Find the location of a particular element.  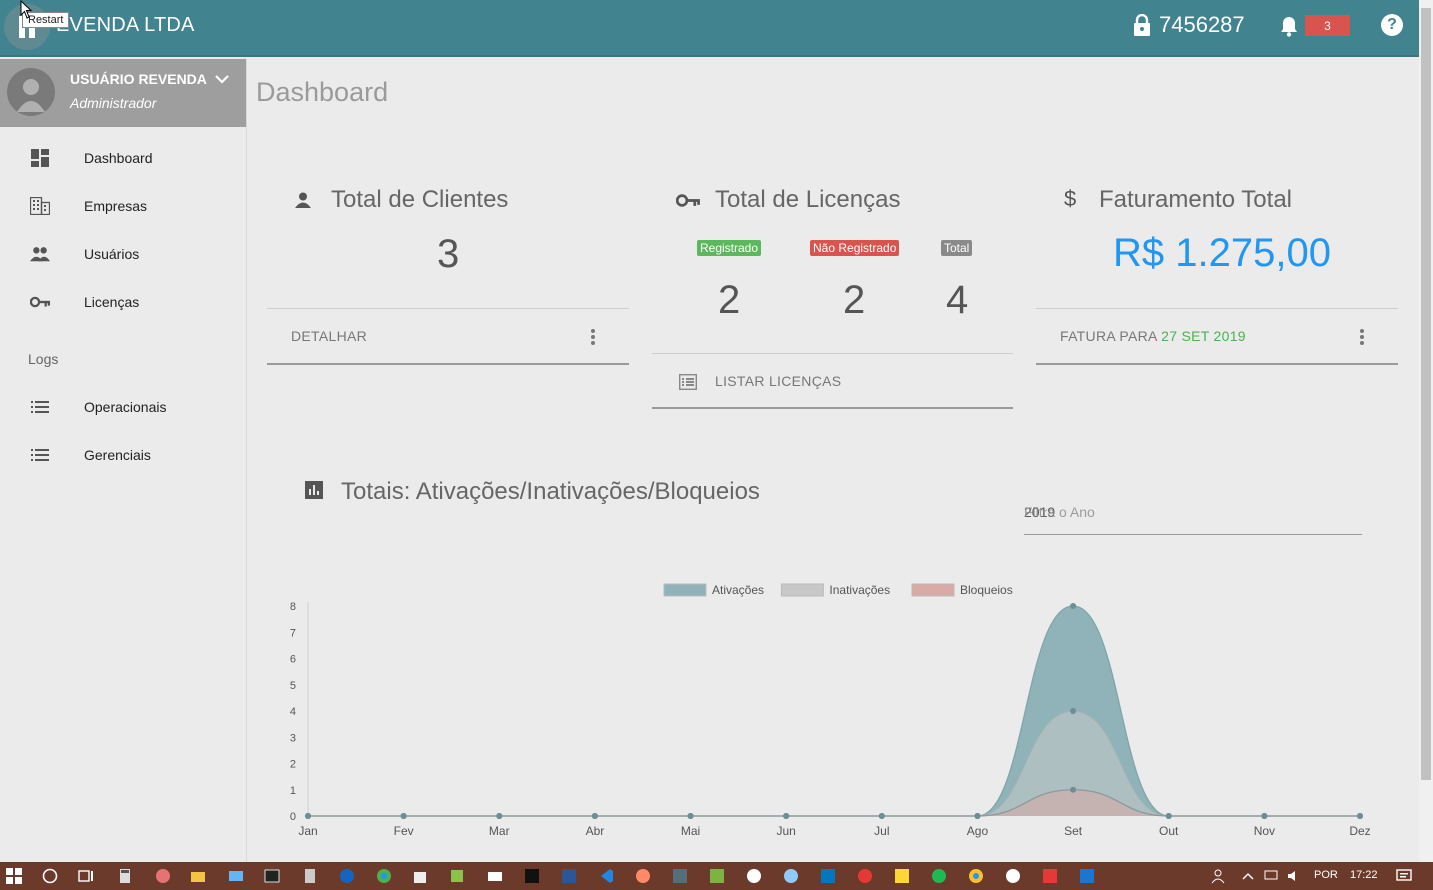

sidebar-item-label: Gerenciais is located at coordinates (117, 455).